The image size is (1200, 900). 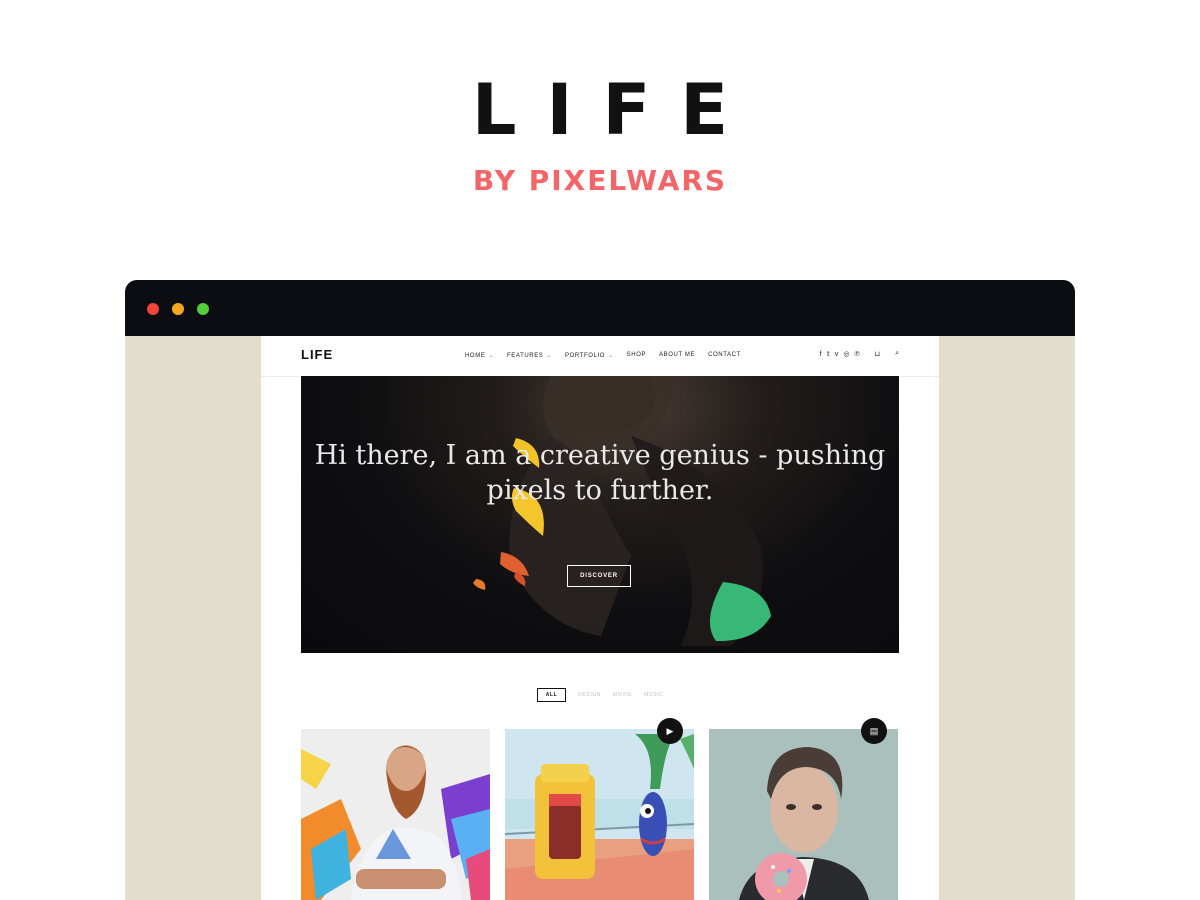 I want to click on discover-button: DISCOVER, so click(x=599, y=576).